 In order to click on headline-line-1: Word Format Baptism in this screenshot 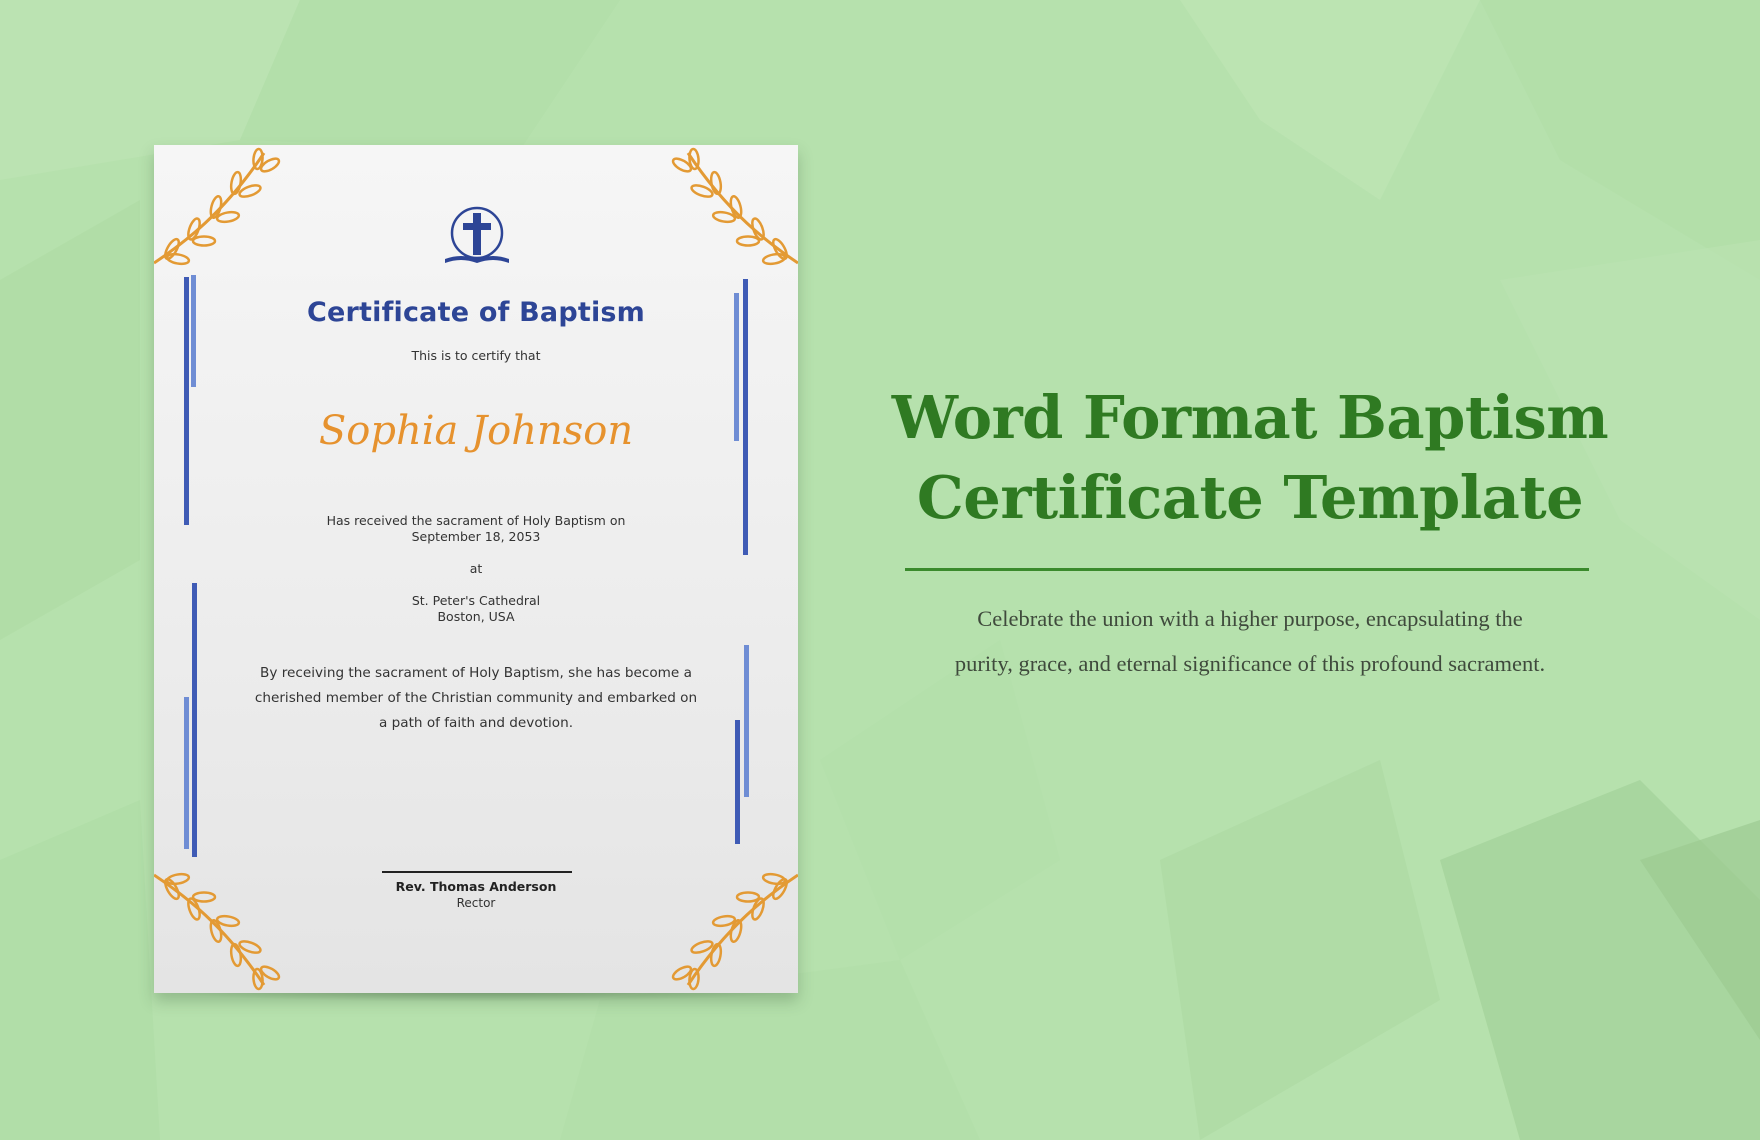, I will do `click(1250, 417)`.